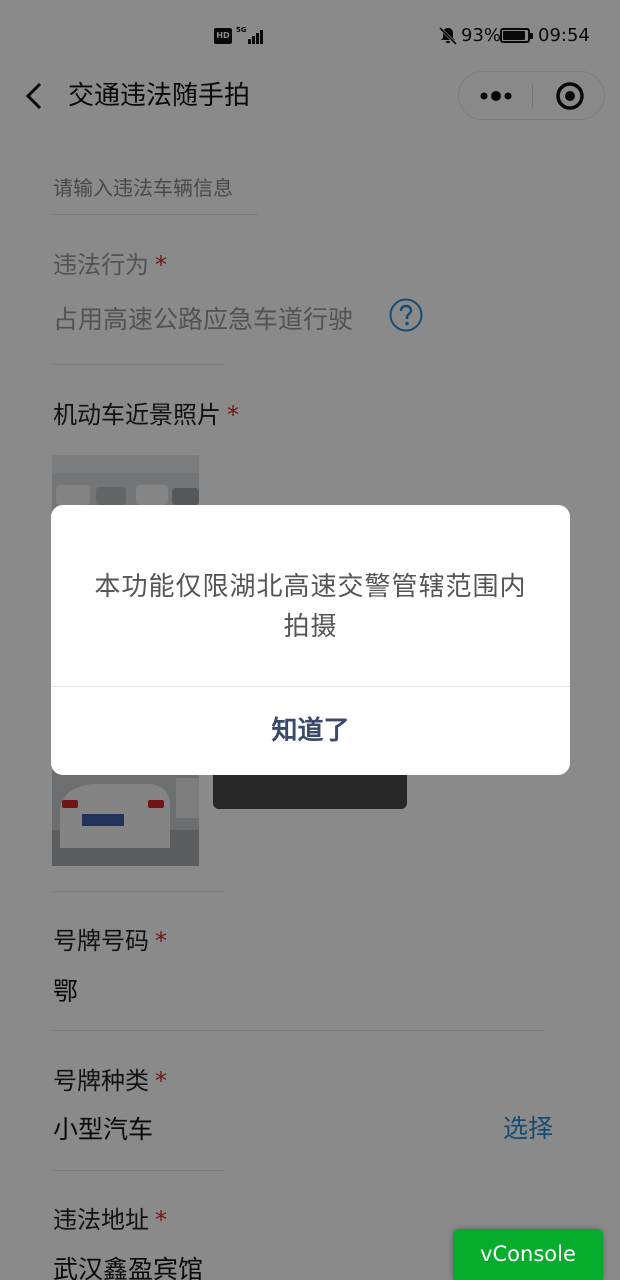 The width and height of the screenshot is (620, 1280). What do you see at coordinates (528, 1254) in the screenshot?
I see `vconsole-button: vConsole` at bounding box center [528, 1254].